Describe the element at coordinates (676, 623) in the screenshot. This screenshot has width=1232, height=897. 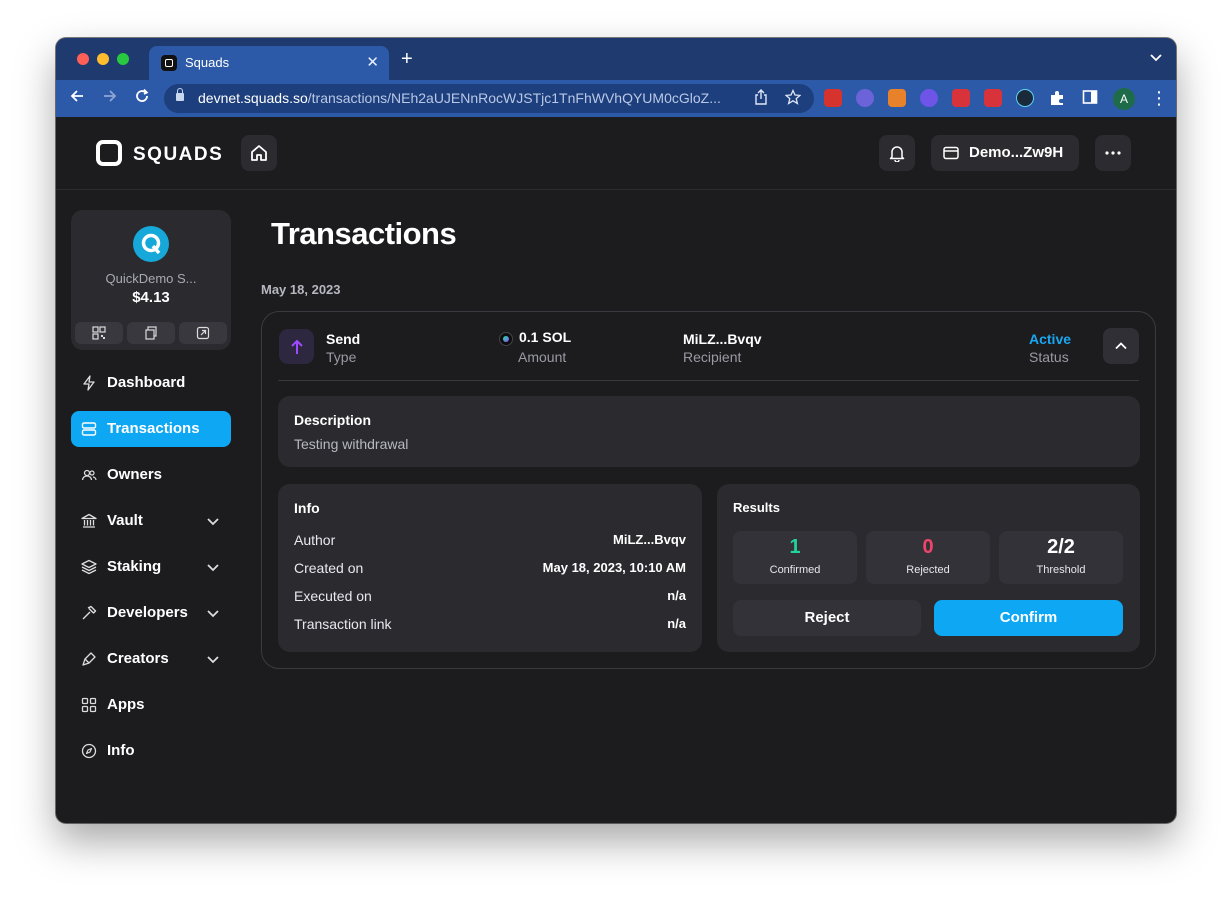
I see `transaction-link-value: n/a` at that location.